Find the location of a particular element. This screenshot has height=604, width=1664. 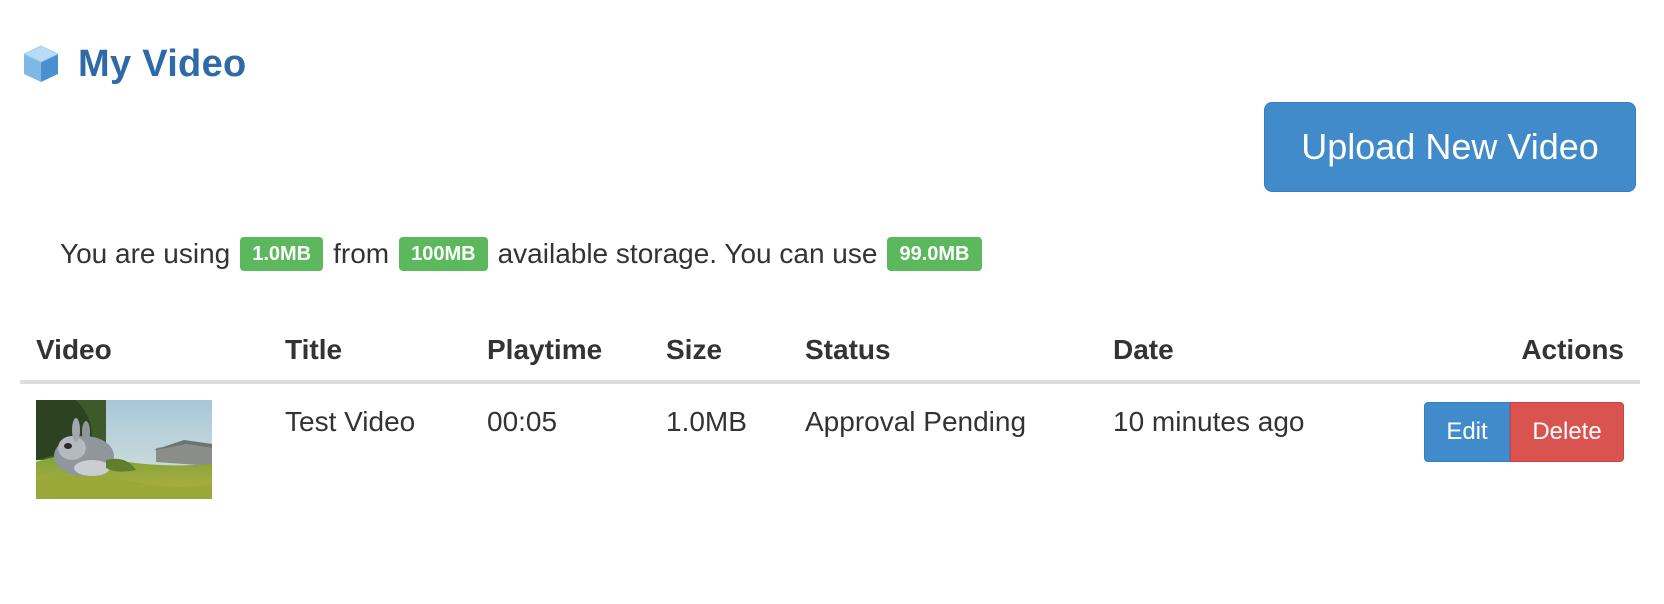

delete-button: Delete is located at coordinates (1567, 432).